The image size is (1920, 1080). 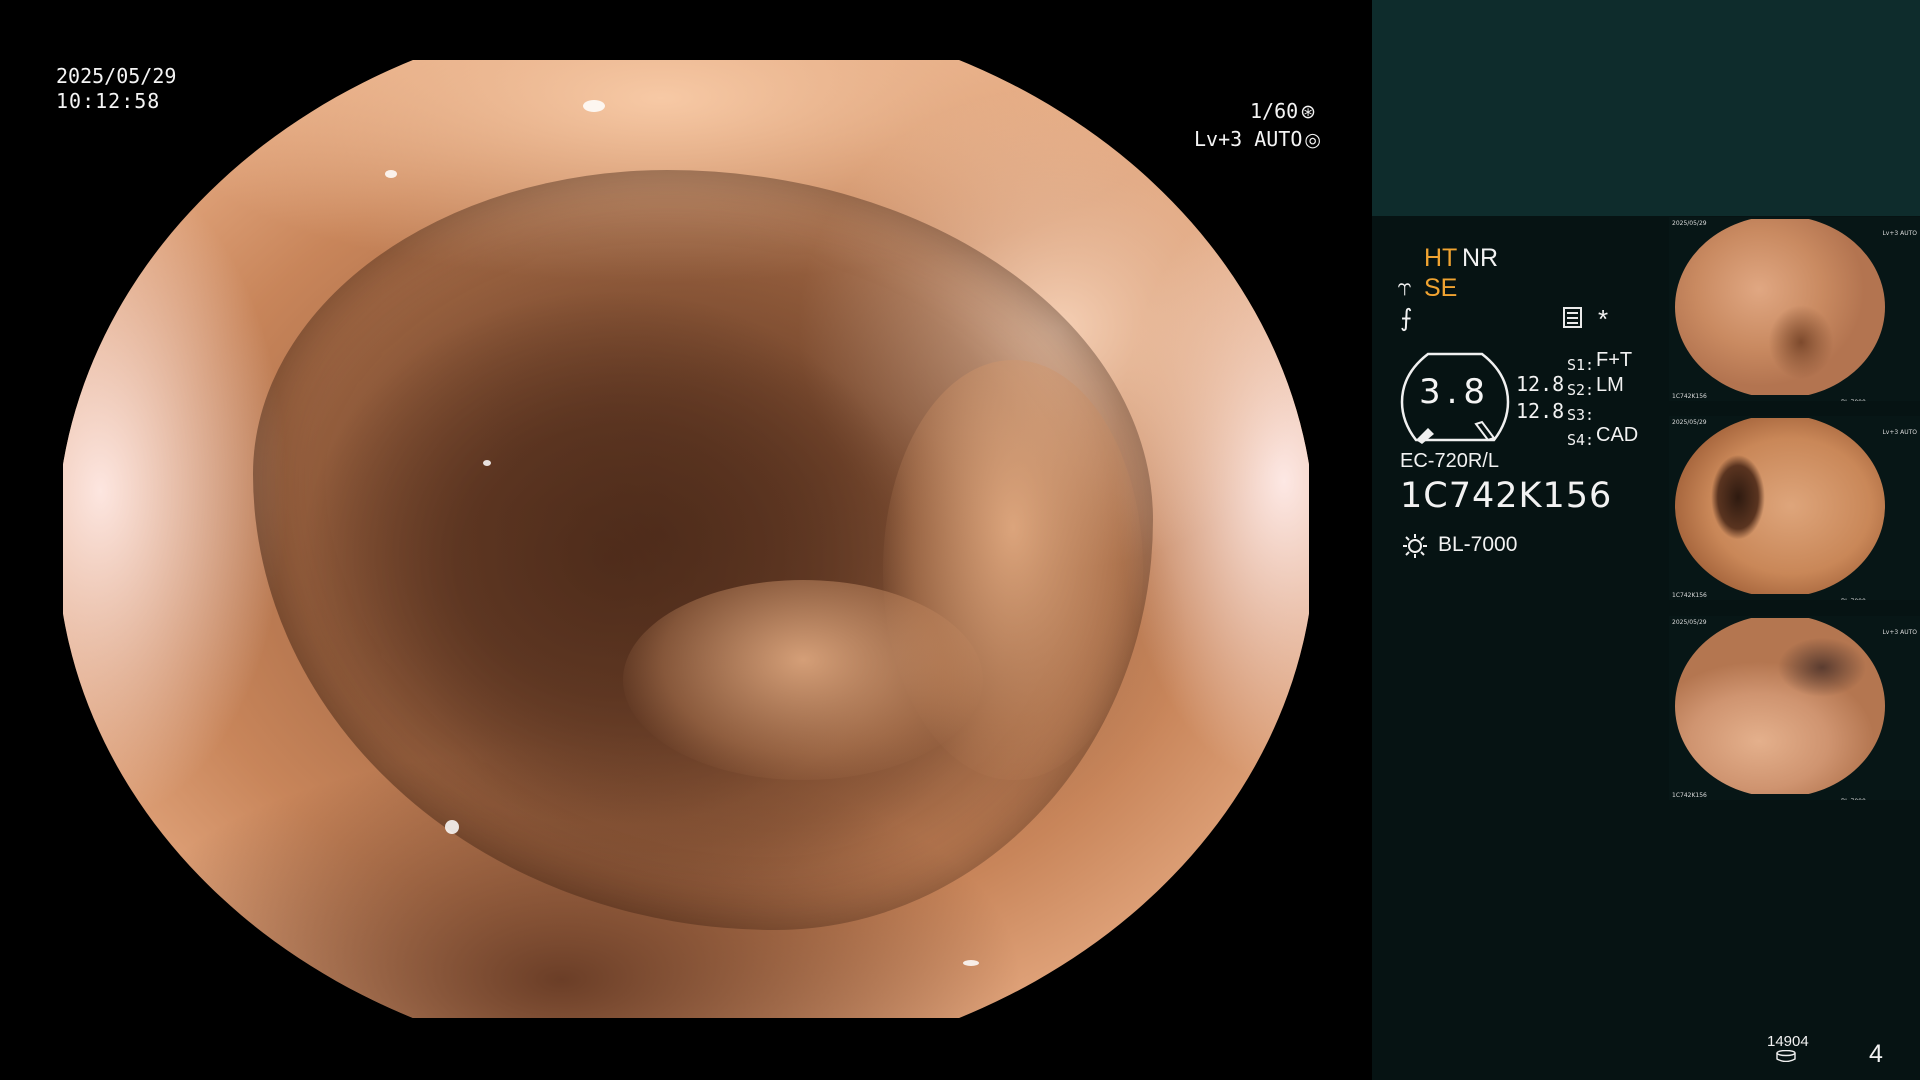 What do you see at coordinates (1248, 139) in the screenshot?
I see `iris-value: Lv+3 AUTO` at bounding box center [1248, 139].